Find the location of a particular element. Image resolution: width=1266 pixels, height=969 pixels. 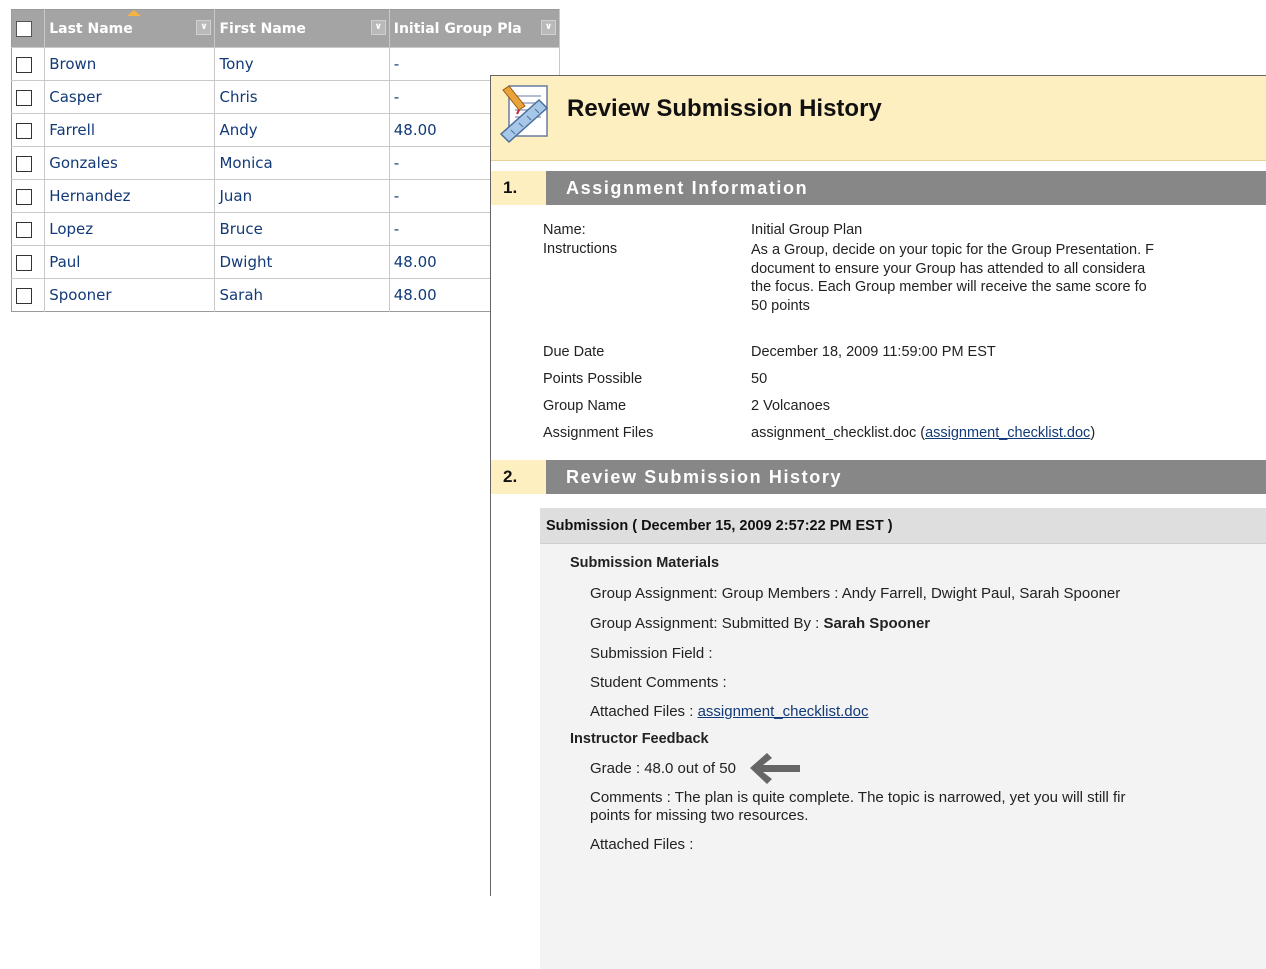

first-name-cell: Andy is located at coordinates (302, 130).